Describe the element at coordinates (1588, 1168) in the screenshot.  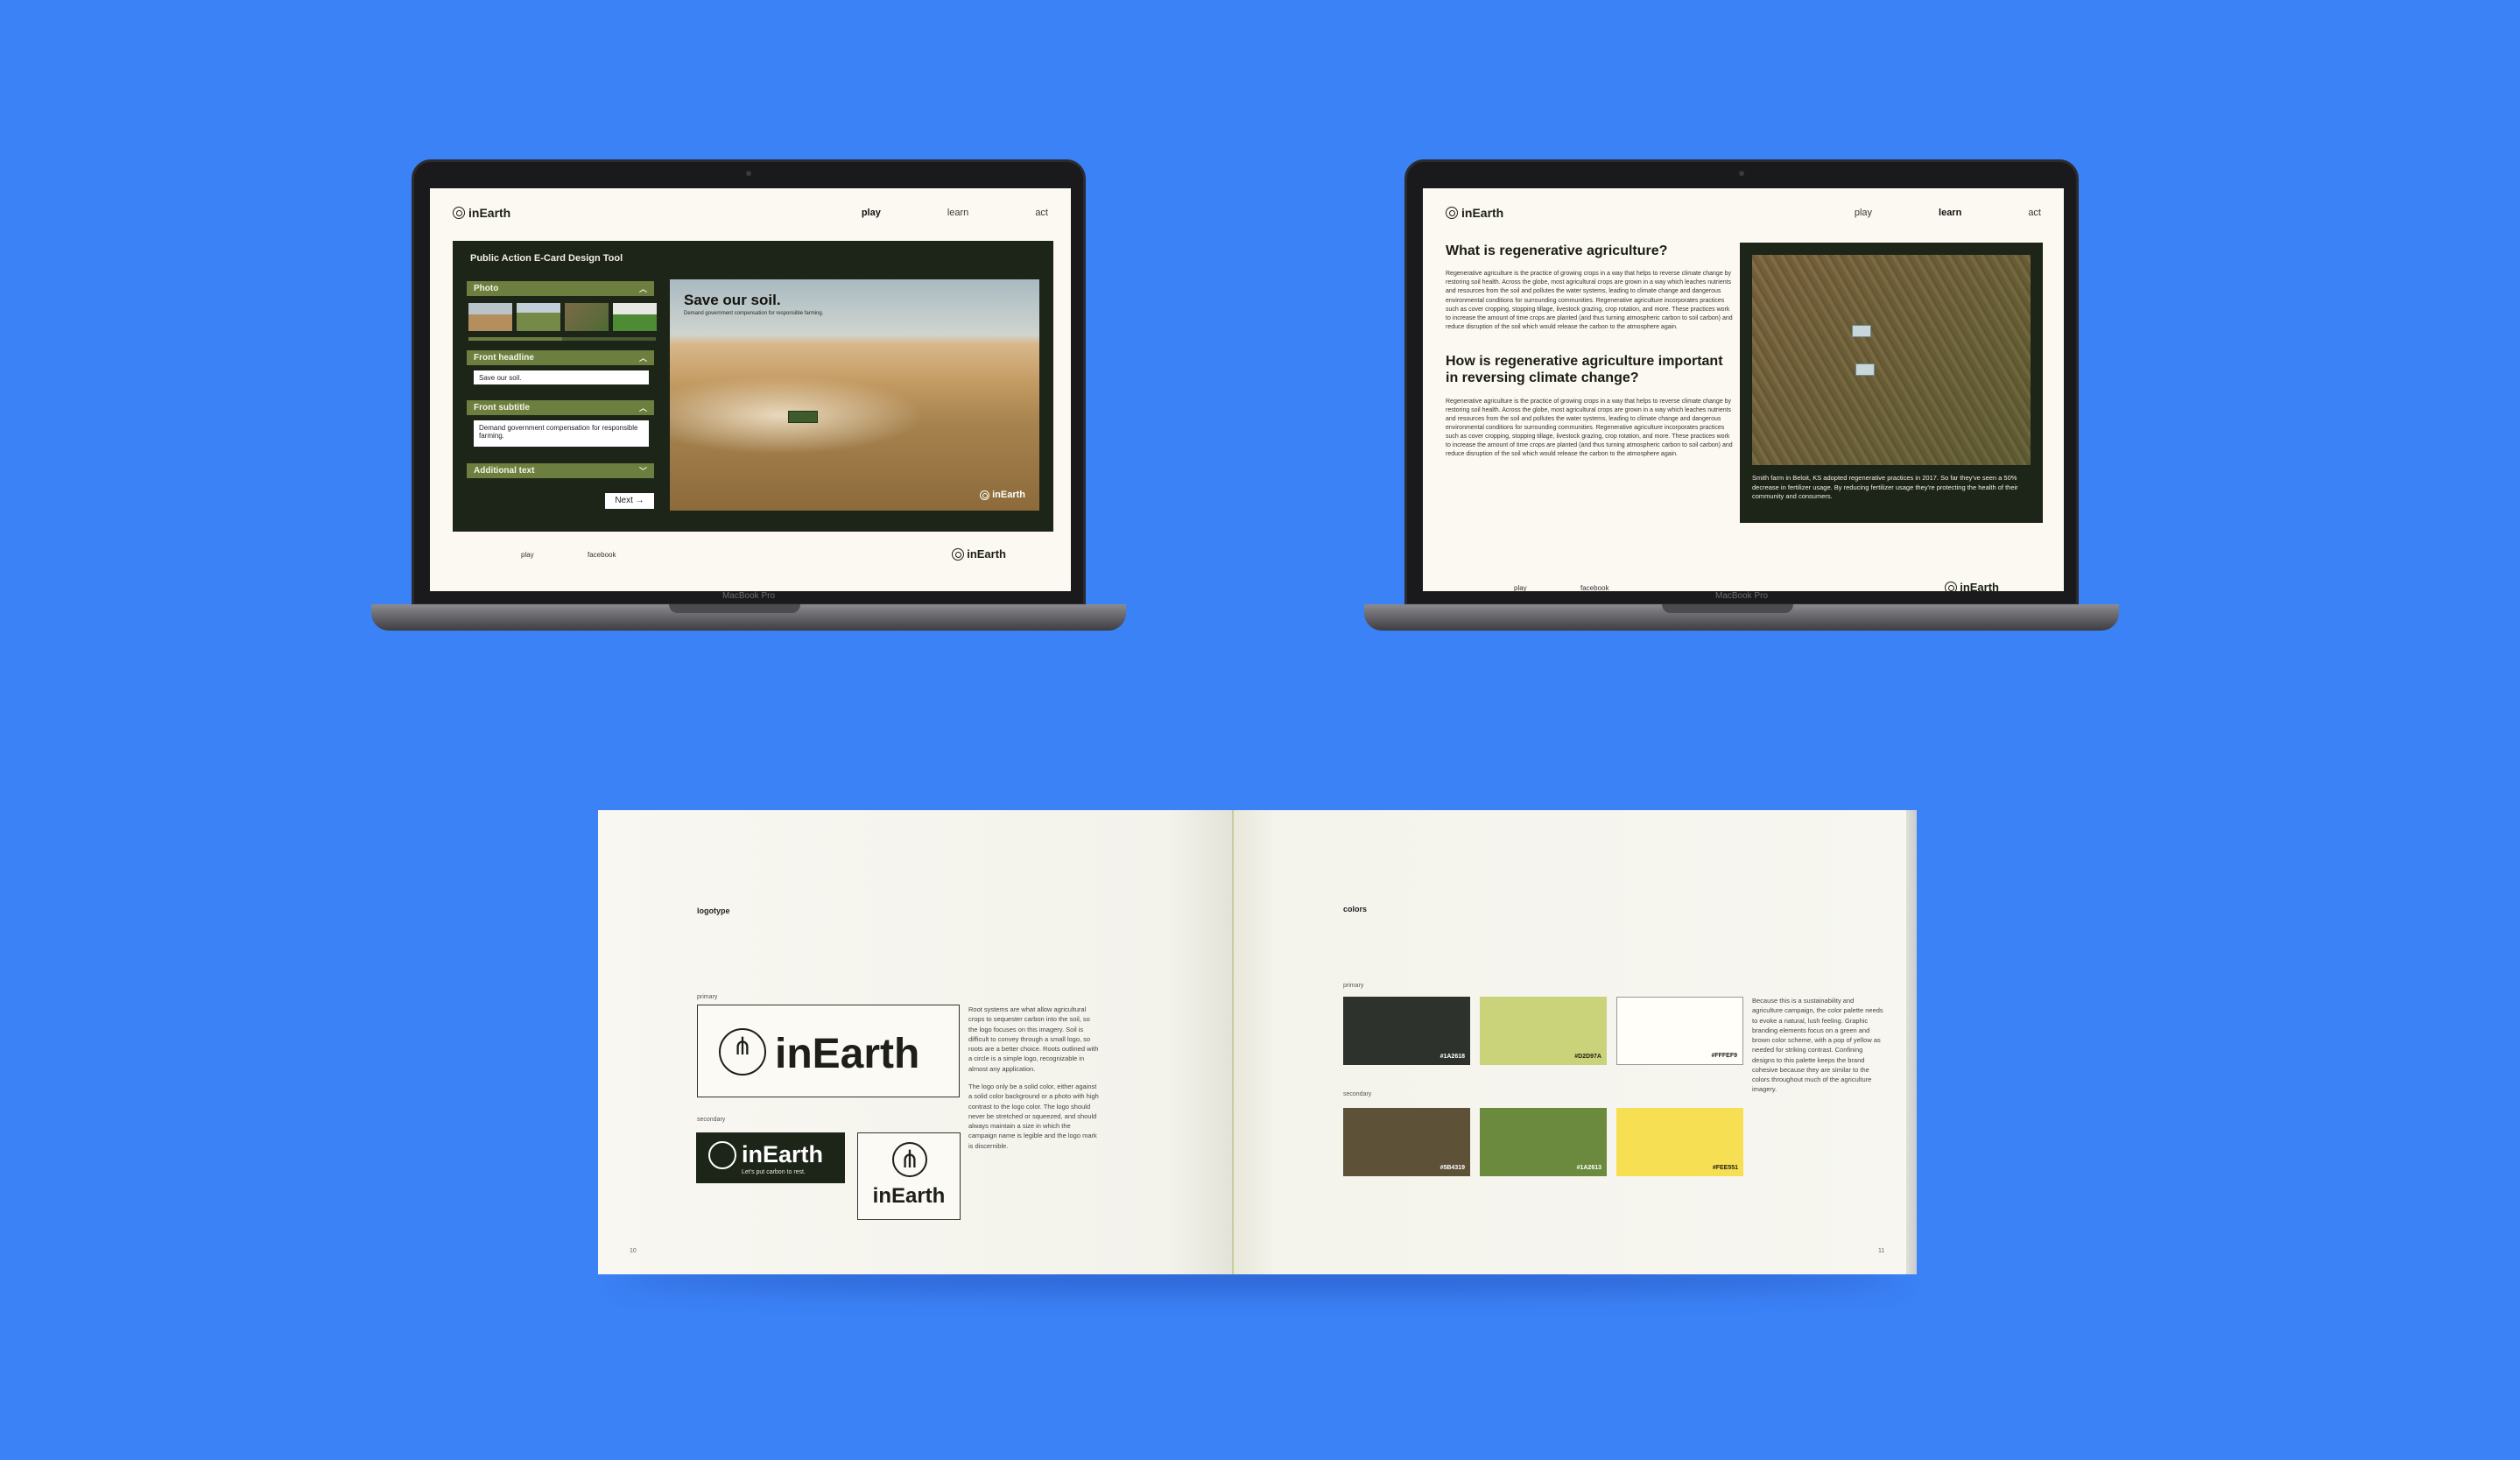
I see `swatch-hex: #1A2613` at that location.